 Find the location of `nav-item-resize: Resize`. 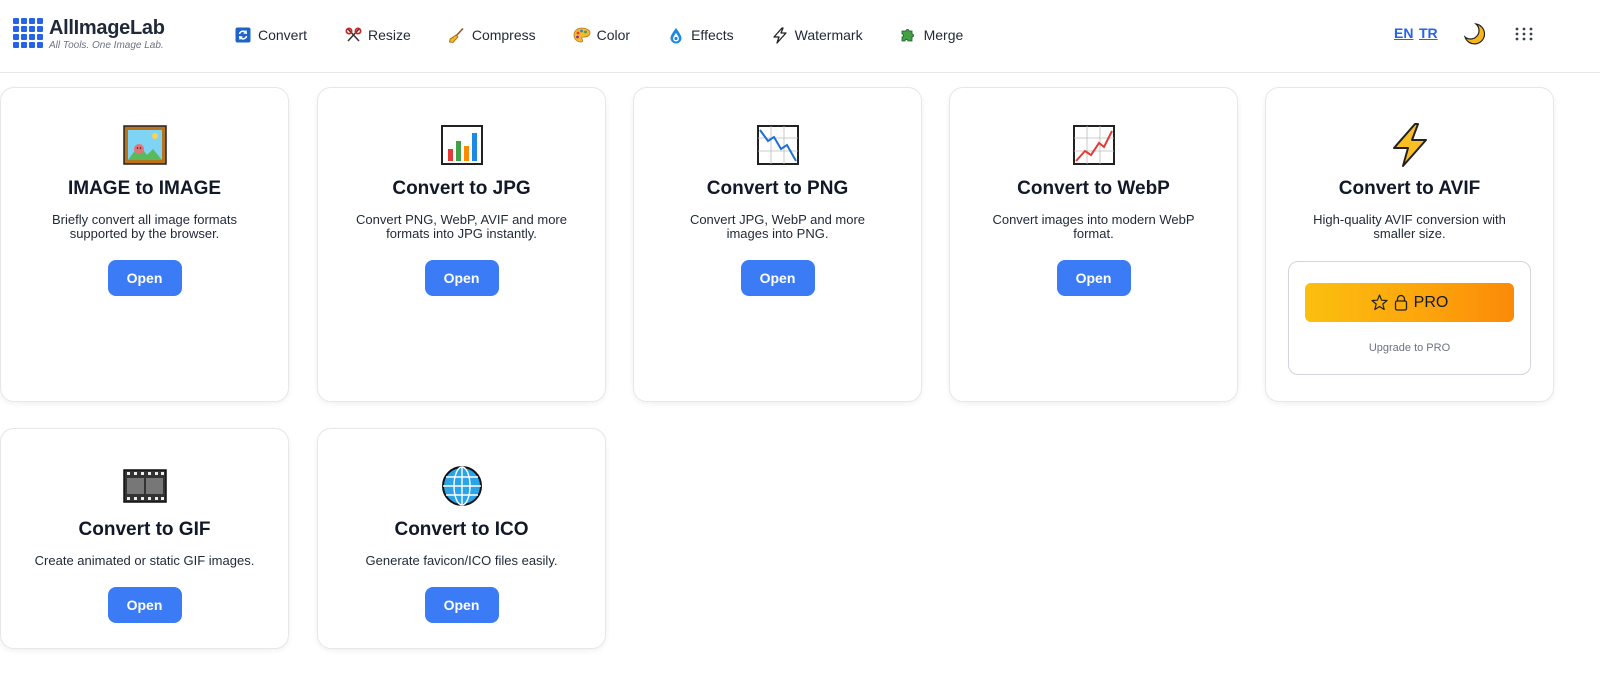

nav-item-resize: Resize is located at coordinates (377, 35).